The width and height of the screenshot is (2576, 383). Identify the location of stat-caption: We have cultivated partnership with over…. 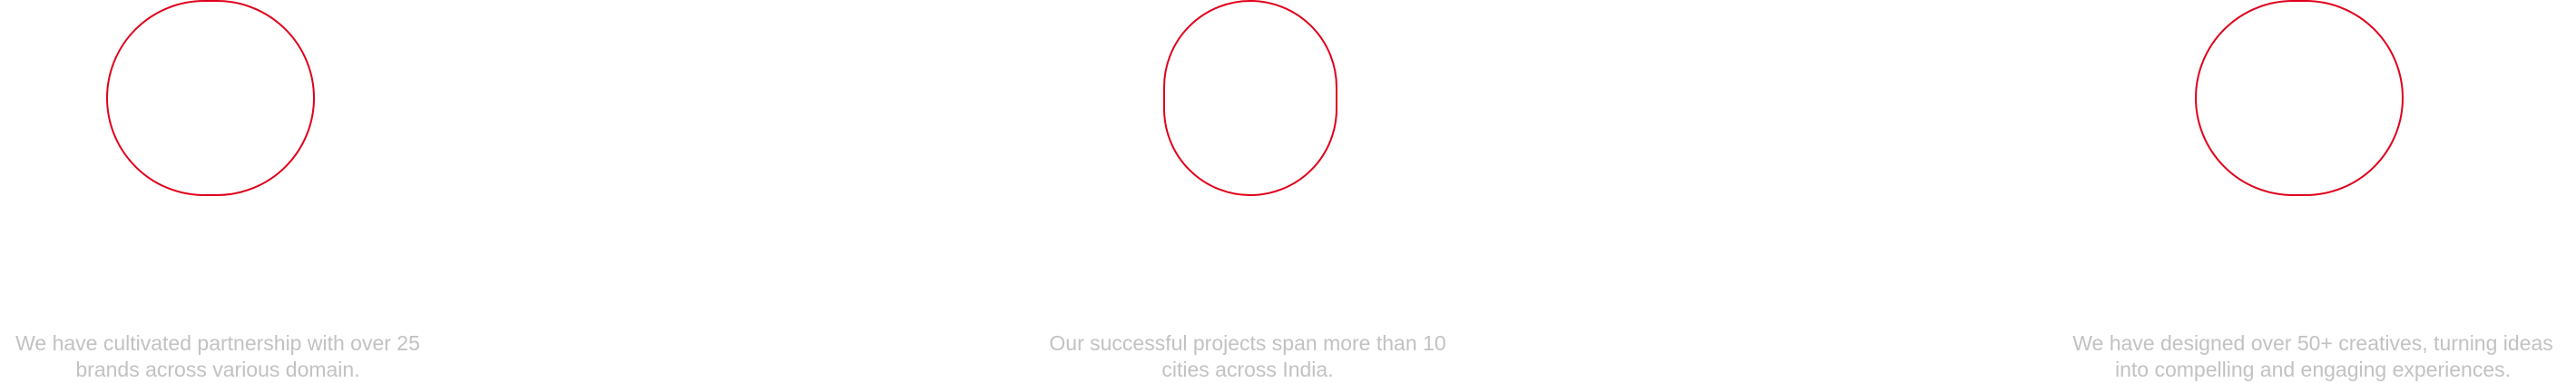
(218, 356).